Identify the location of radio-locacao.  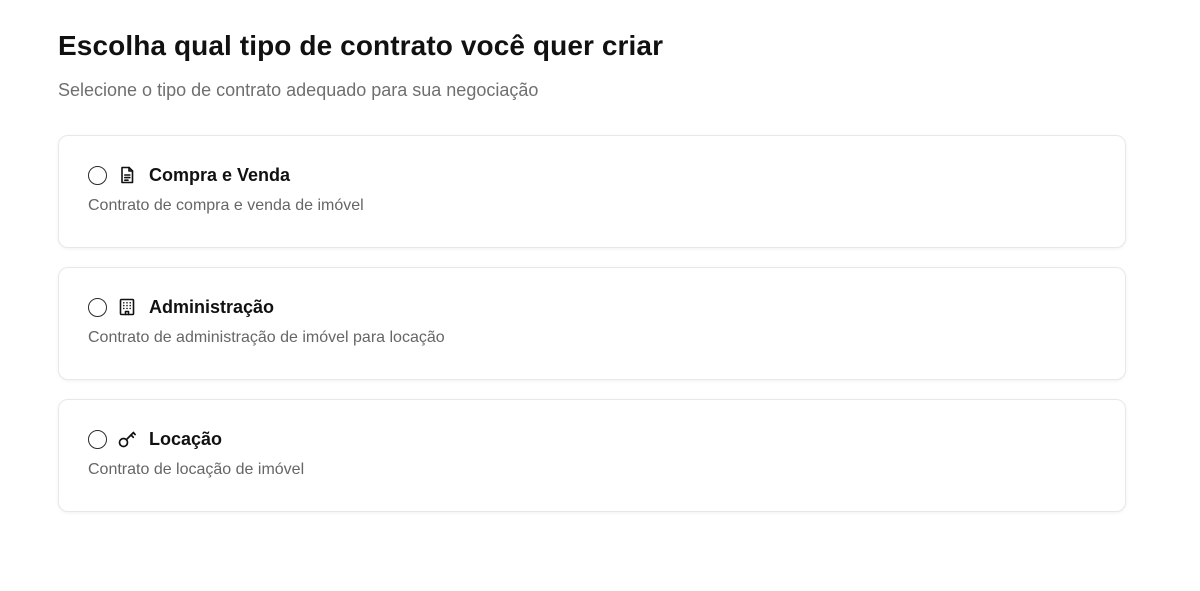
(97, 439).